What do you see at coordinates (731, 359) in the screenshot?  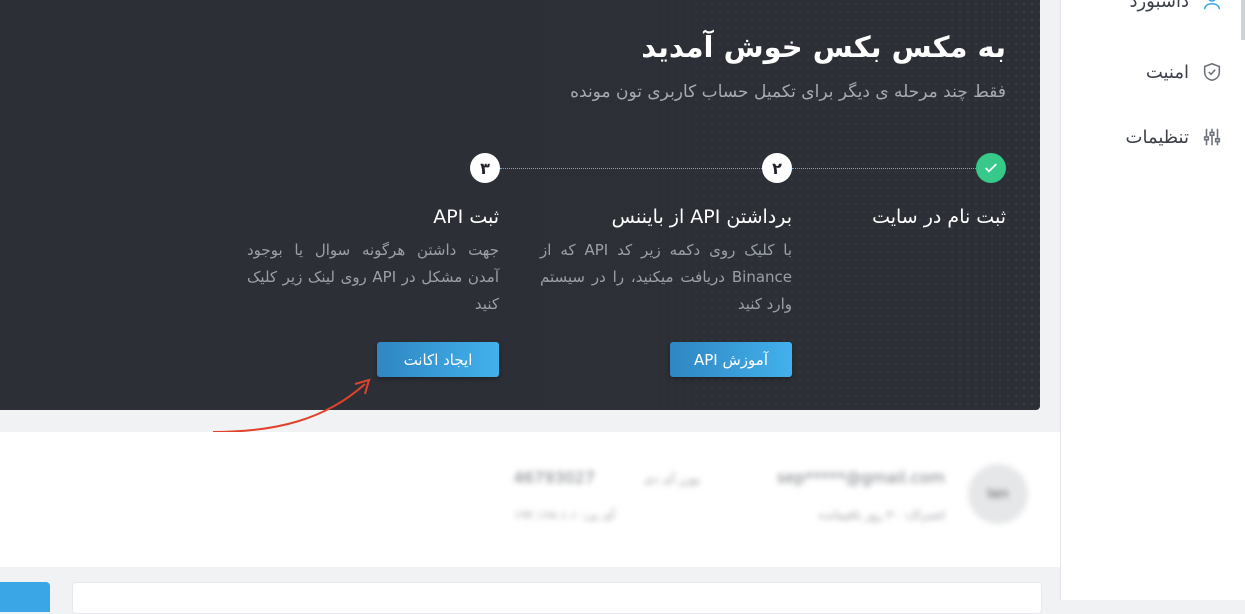 I see `api-tutorial-button: آموزش API` at bounding box center [731, 359].